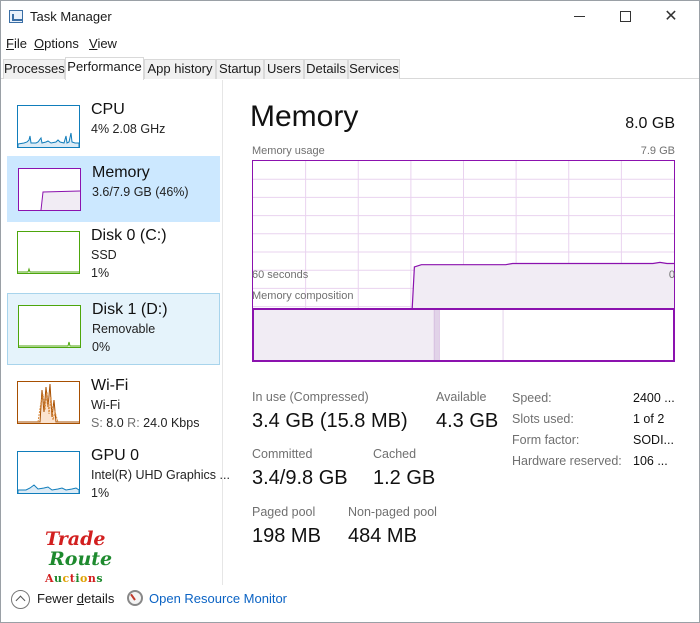 This screenshot has width=700, height=623. Describe the element at coordinates (392, 512) in the screenshot. I see `non-paged-pool-label: Non-paged pool` at that location.